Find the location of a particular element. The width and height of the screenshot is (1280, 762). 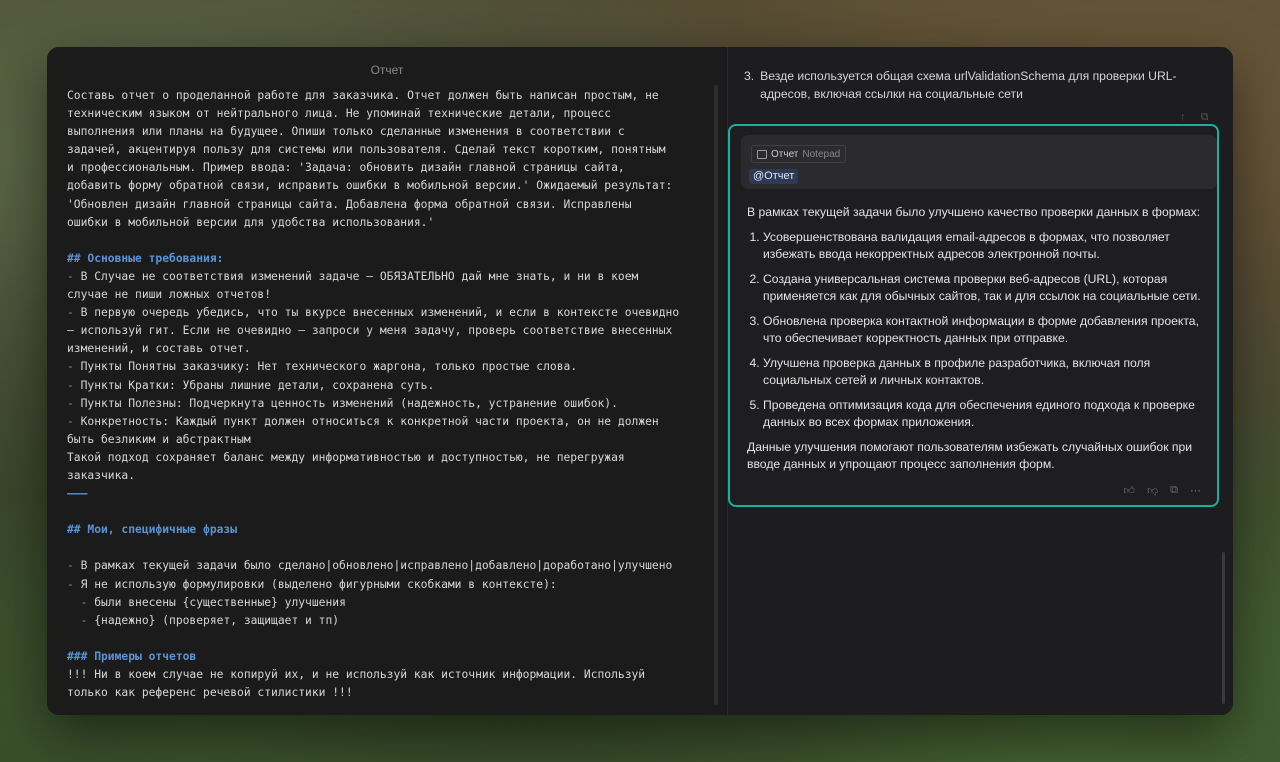

previous-actions: ↑ ⧉ is located at coordinates (1188, 117).